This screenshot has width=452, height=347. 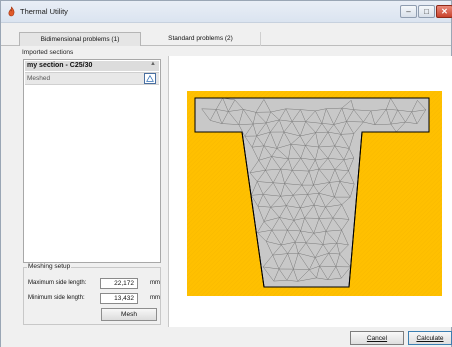 What do you see at coordinates (48, 52) in the screenshot?
I see `imported-sections-label: Imported sections` at bounding box center [48, 52].